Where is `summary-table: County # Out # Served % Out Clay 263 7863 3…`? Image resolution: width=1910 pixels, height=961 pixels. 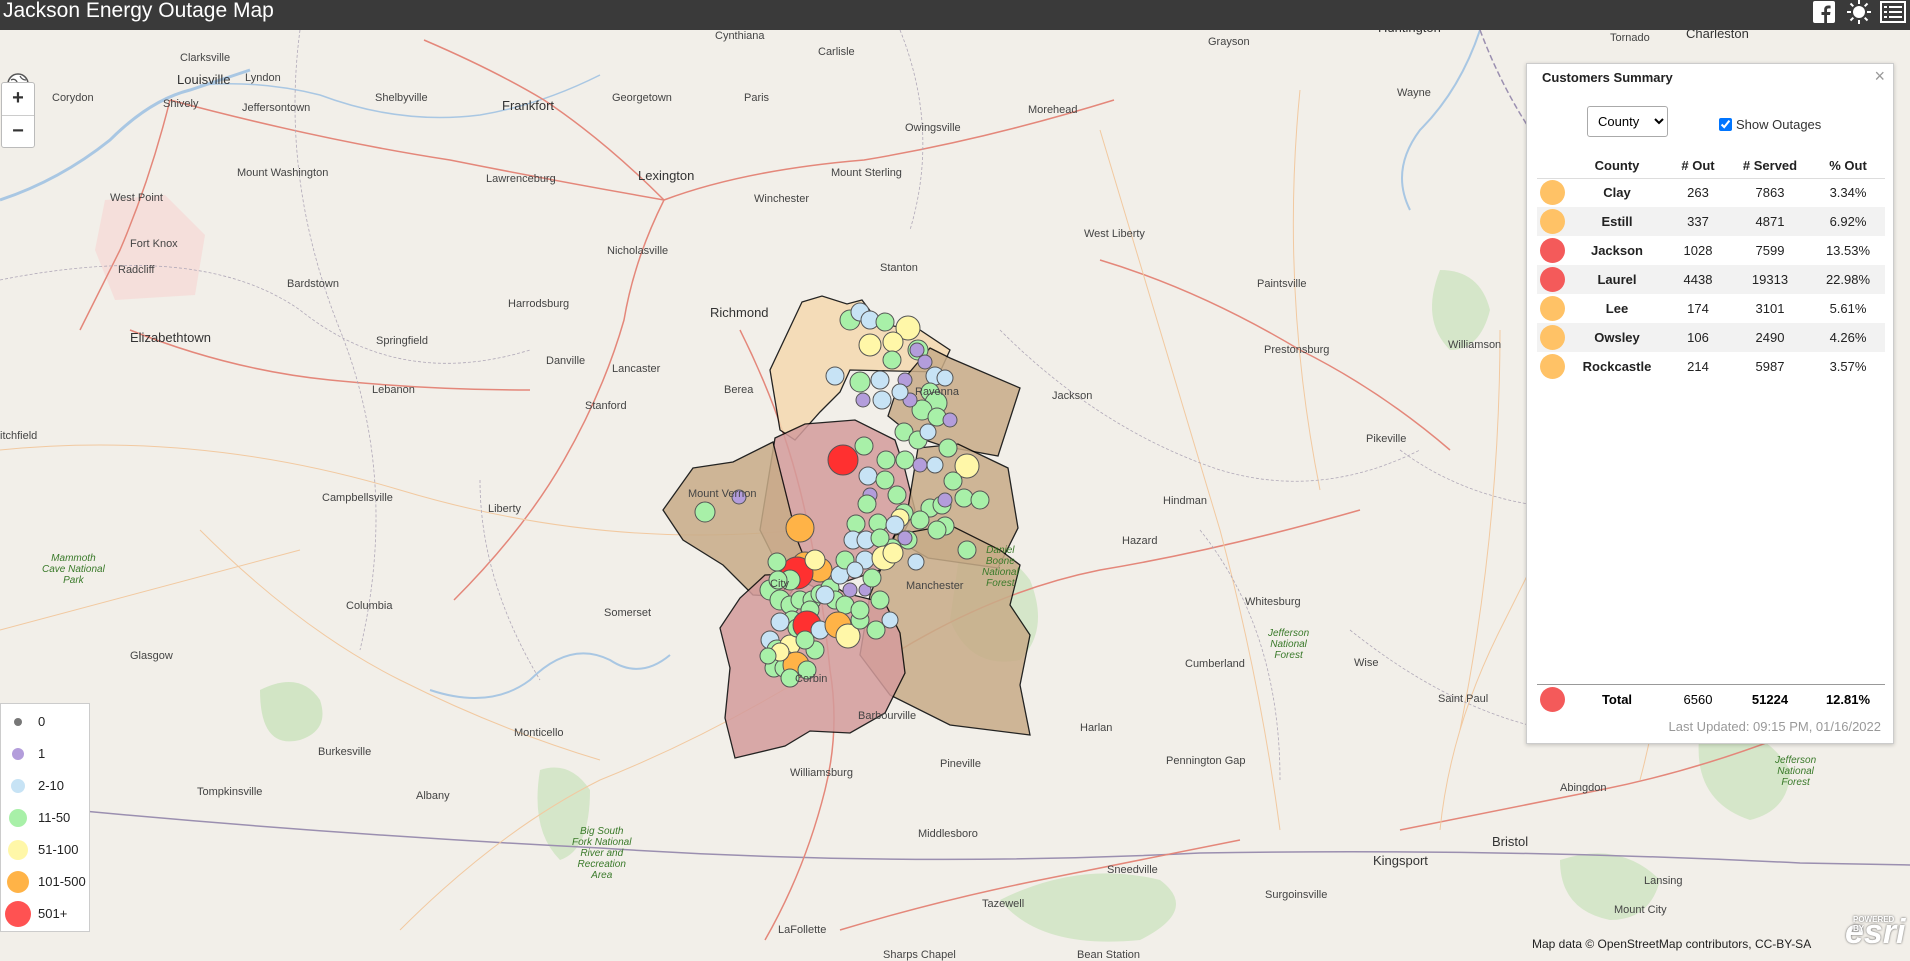 summary-table: County # Out # Served % Out Clay 263 7863 3… is located at coordinates (1711, 267).